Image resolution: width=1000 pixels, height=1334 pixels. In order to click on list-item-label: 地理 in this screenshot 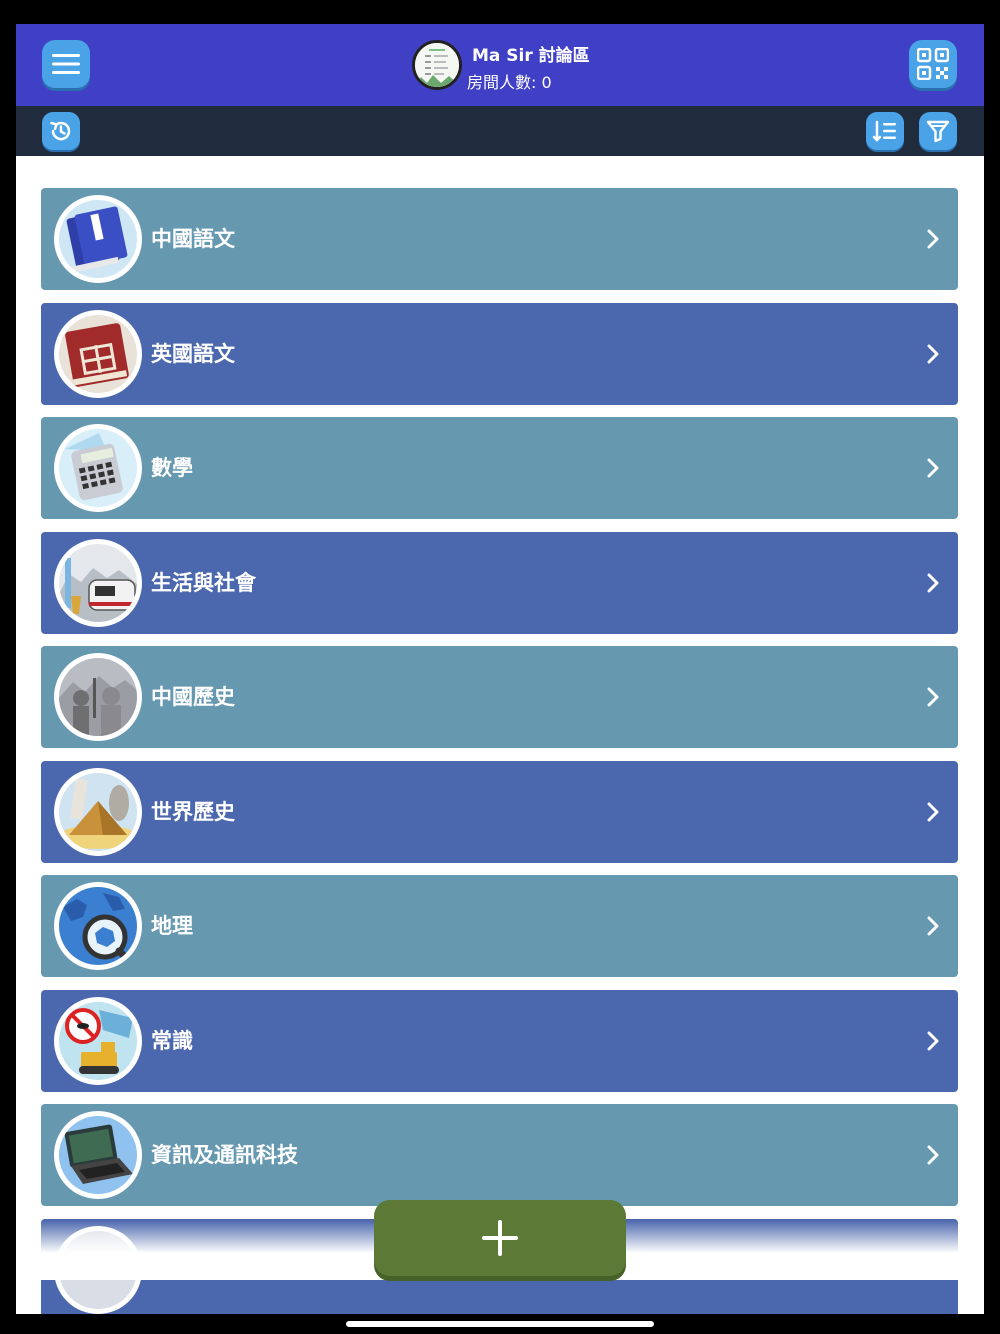, I will do `click(172, 926)`.